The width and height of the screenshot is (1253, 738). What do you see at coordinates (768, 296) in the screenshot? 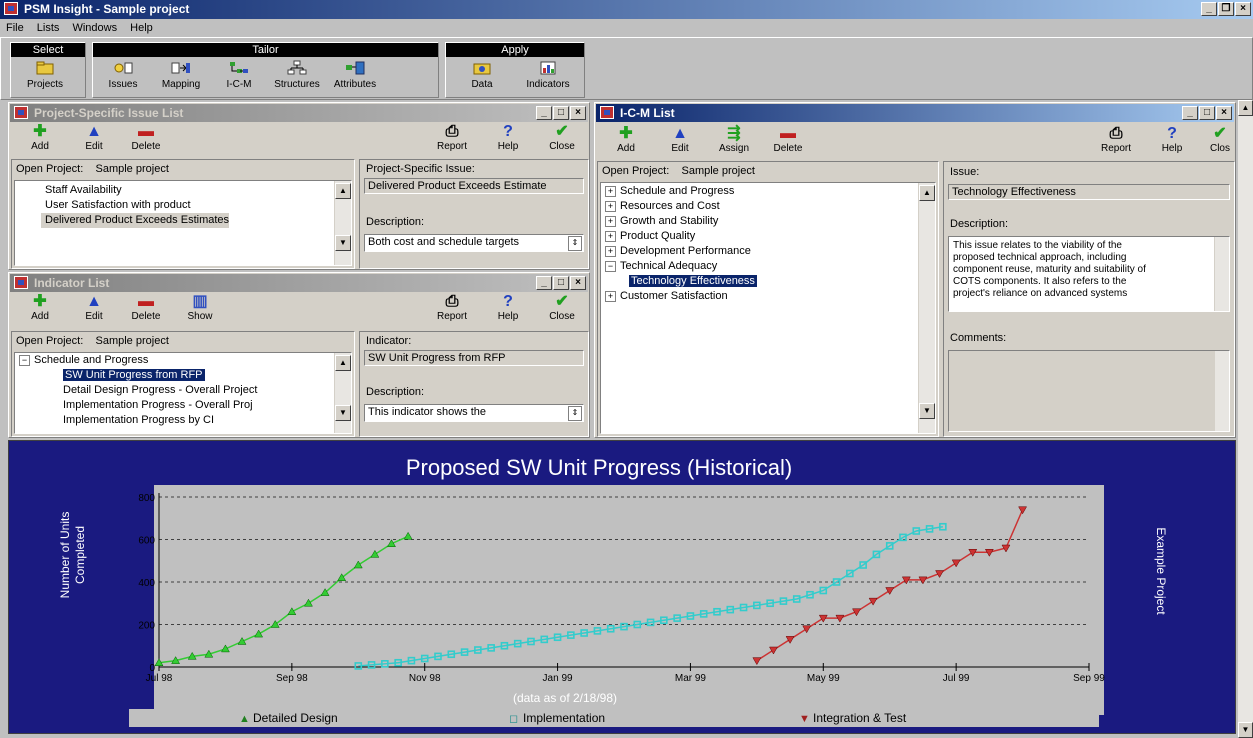
I see `tree-node: + Customer Satisfaction` at bounding box center [768, 296].